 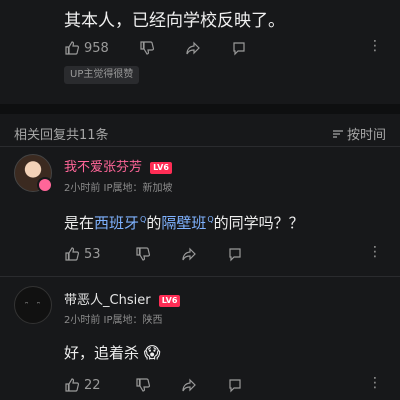 I want to click on avatar: ᵔ ᵔ, so click(x=33, y=305).